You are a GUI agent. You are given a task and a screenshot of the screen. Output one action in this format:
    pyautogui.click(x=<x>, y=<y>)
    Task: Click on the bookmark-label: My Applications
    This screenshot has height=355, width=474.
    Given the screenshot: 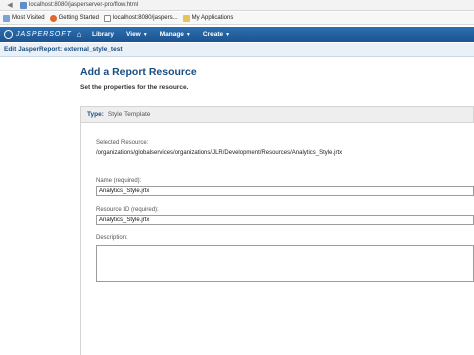 What is the action you would take?
    pyautogui.click(x=212, y=18)
    